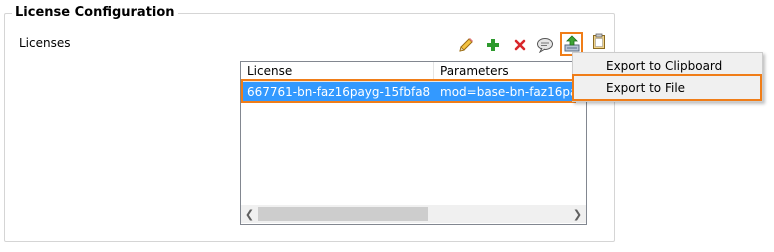 This screenshot has width=774, height=252. Describe the element at coordinates (95, 13) in the screenshot. I see `section-title: License Configuration` at that location.